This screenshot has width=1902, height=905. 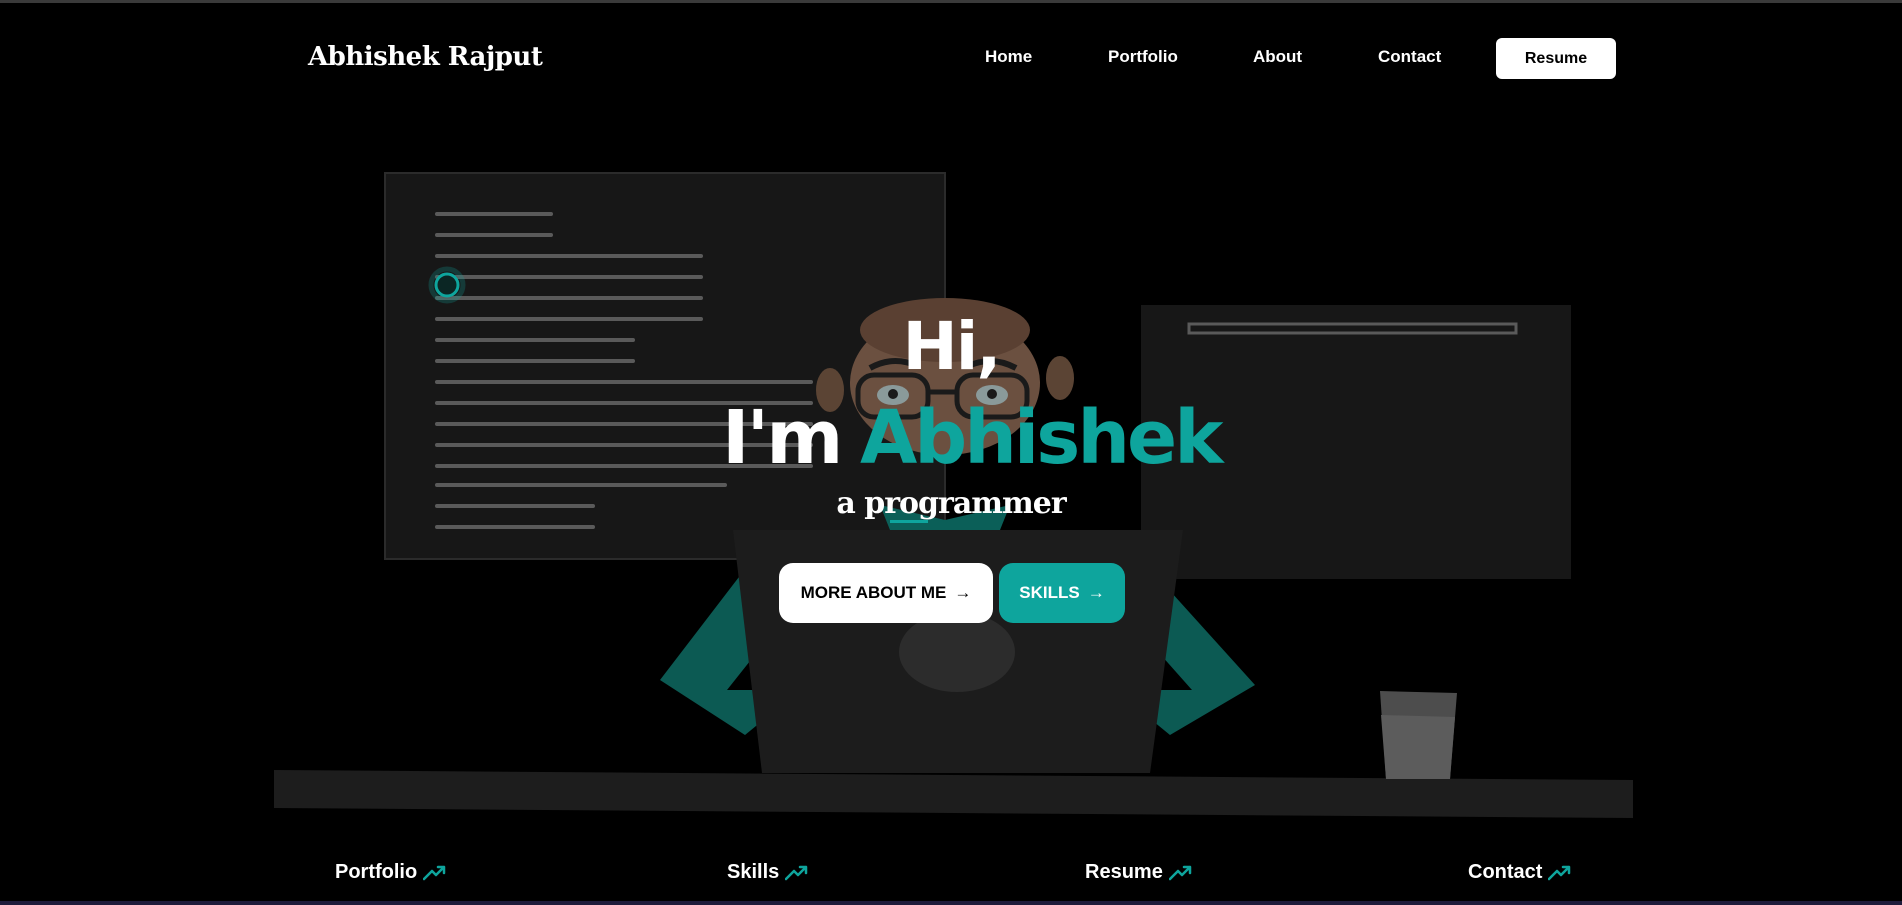 I want to click on footer-link-label: Resume, so click(x=1124, y=872).